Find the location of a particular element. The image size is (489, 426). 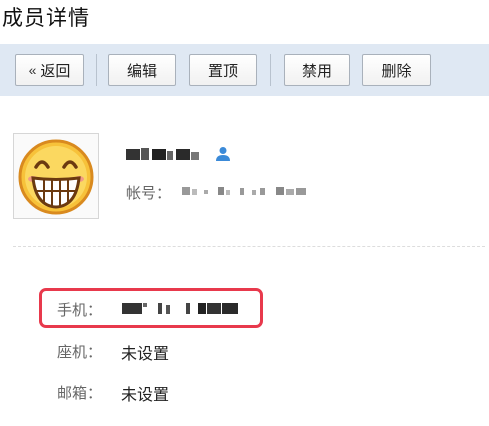

toolbar: « 返回 编辑 置顶 禁用 删除 is located at coordinates (244, 70).